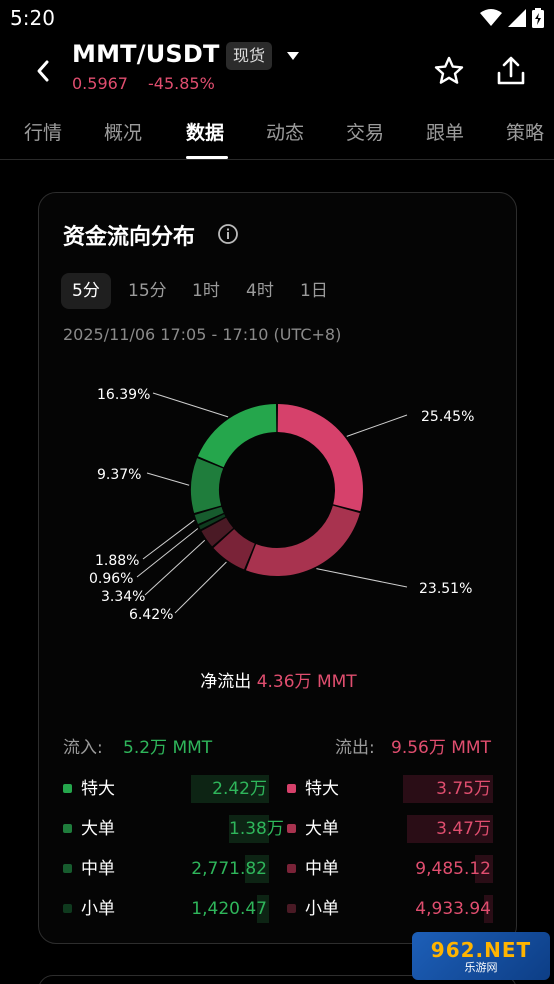 This screenshot has width=554, height=984. I want to click on row-value: 2.42万, so click(230, 789).